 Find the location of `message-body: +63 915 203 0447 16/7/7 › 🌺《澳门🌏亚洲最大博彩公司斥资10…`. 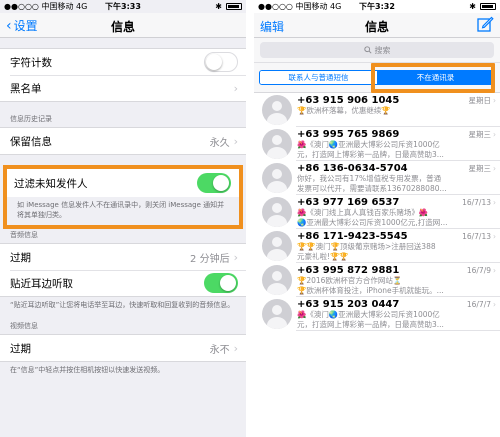

message-body: +63 915 203 0447 16/7/7 › 🌺《澳门🌏亚洲最大博彩公司斥资10… is located at coordinates (396, 314).